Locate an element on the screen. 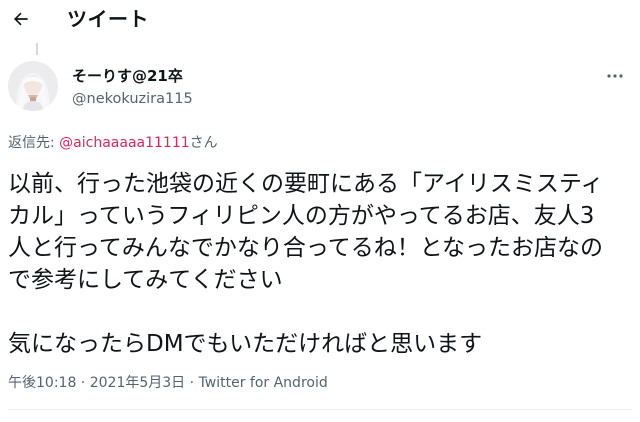 The width and height of the screenshot is (640, 422). reply-to-line: 返信先: @aichaaaaa11111さん is located at coordinates (113, 143).